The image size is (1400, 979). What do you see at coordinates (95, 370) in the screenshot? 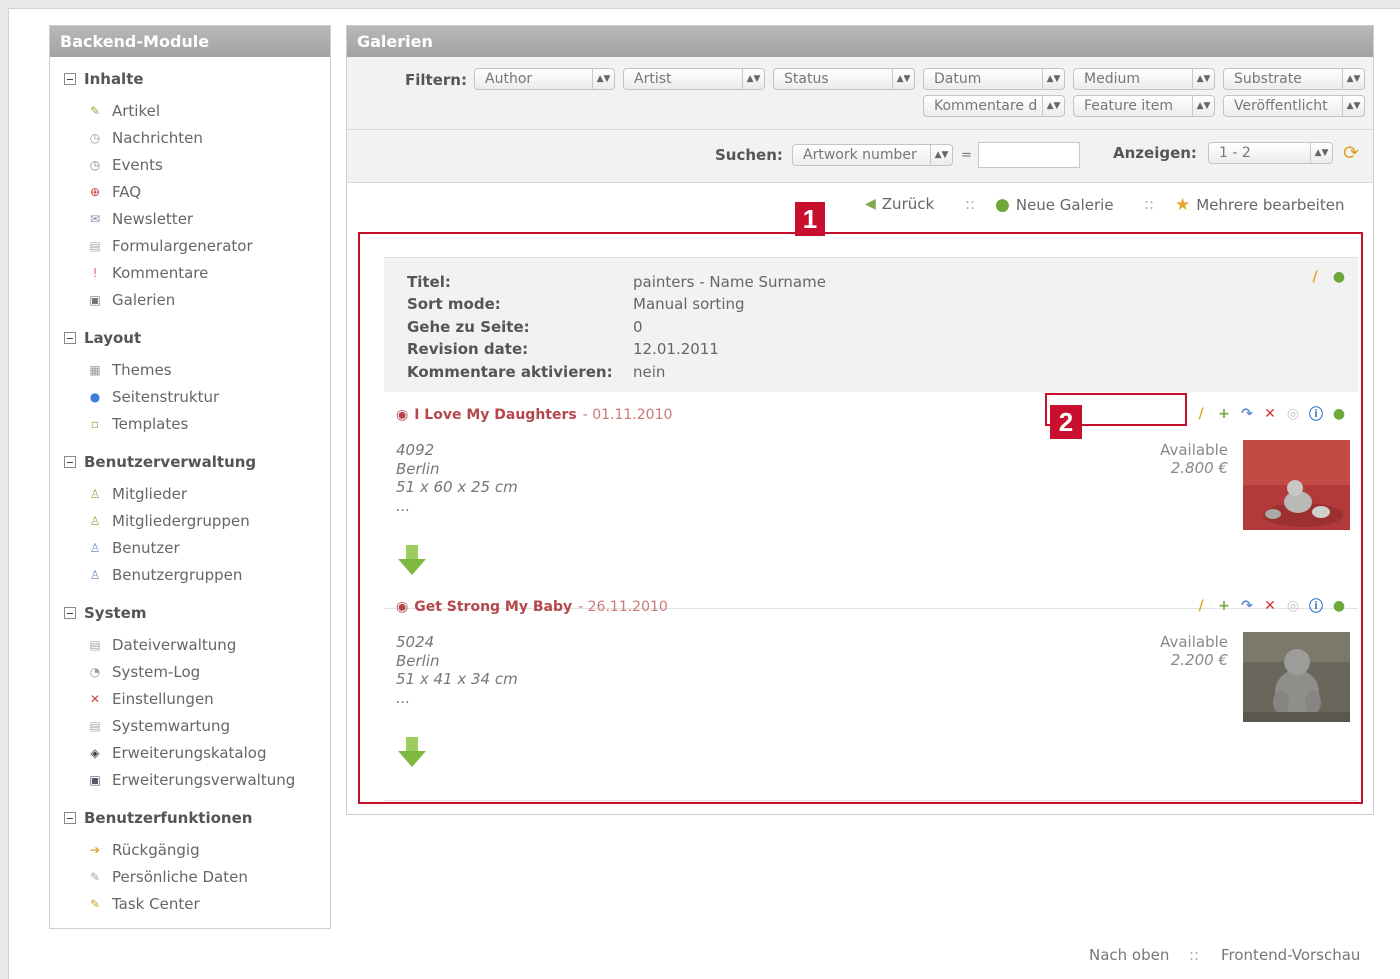
I see `themes-icon: ▦` at bounding box center [95, 370].